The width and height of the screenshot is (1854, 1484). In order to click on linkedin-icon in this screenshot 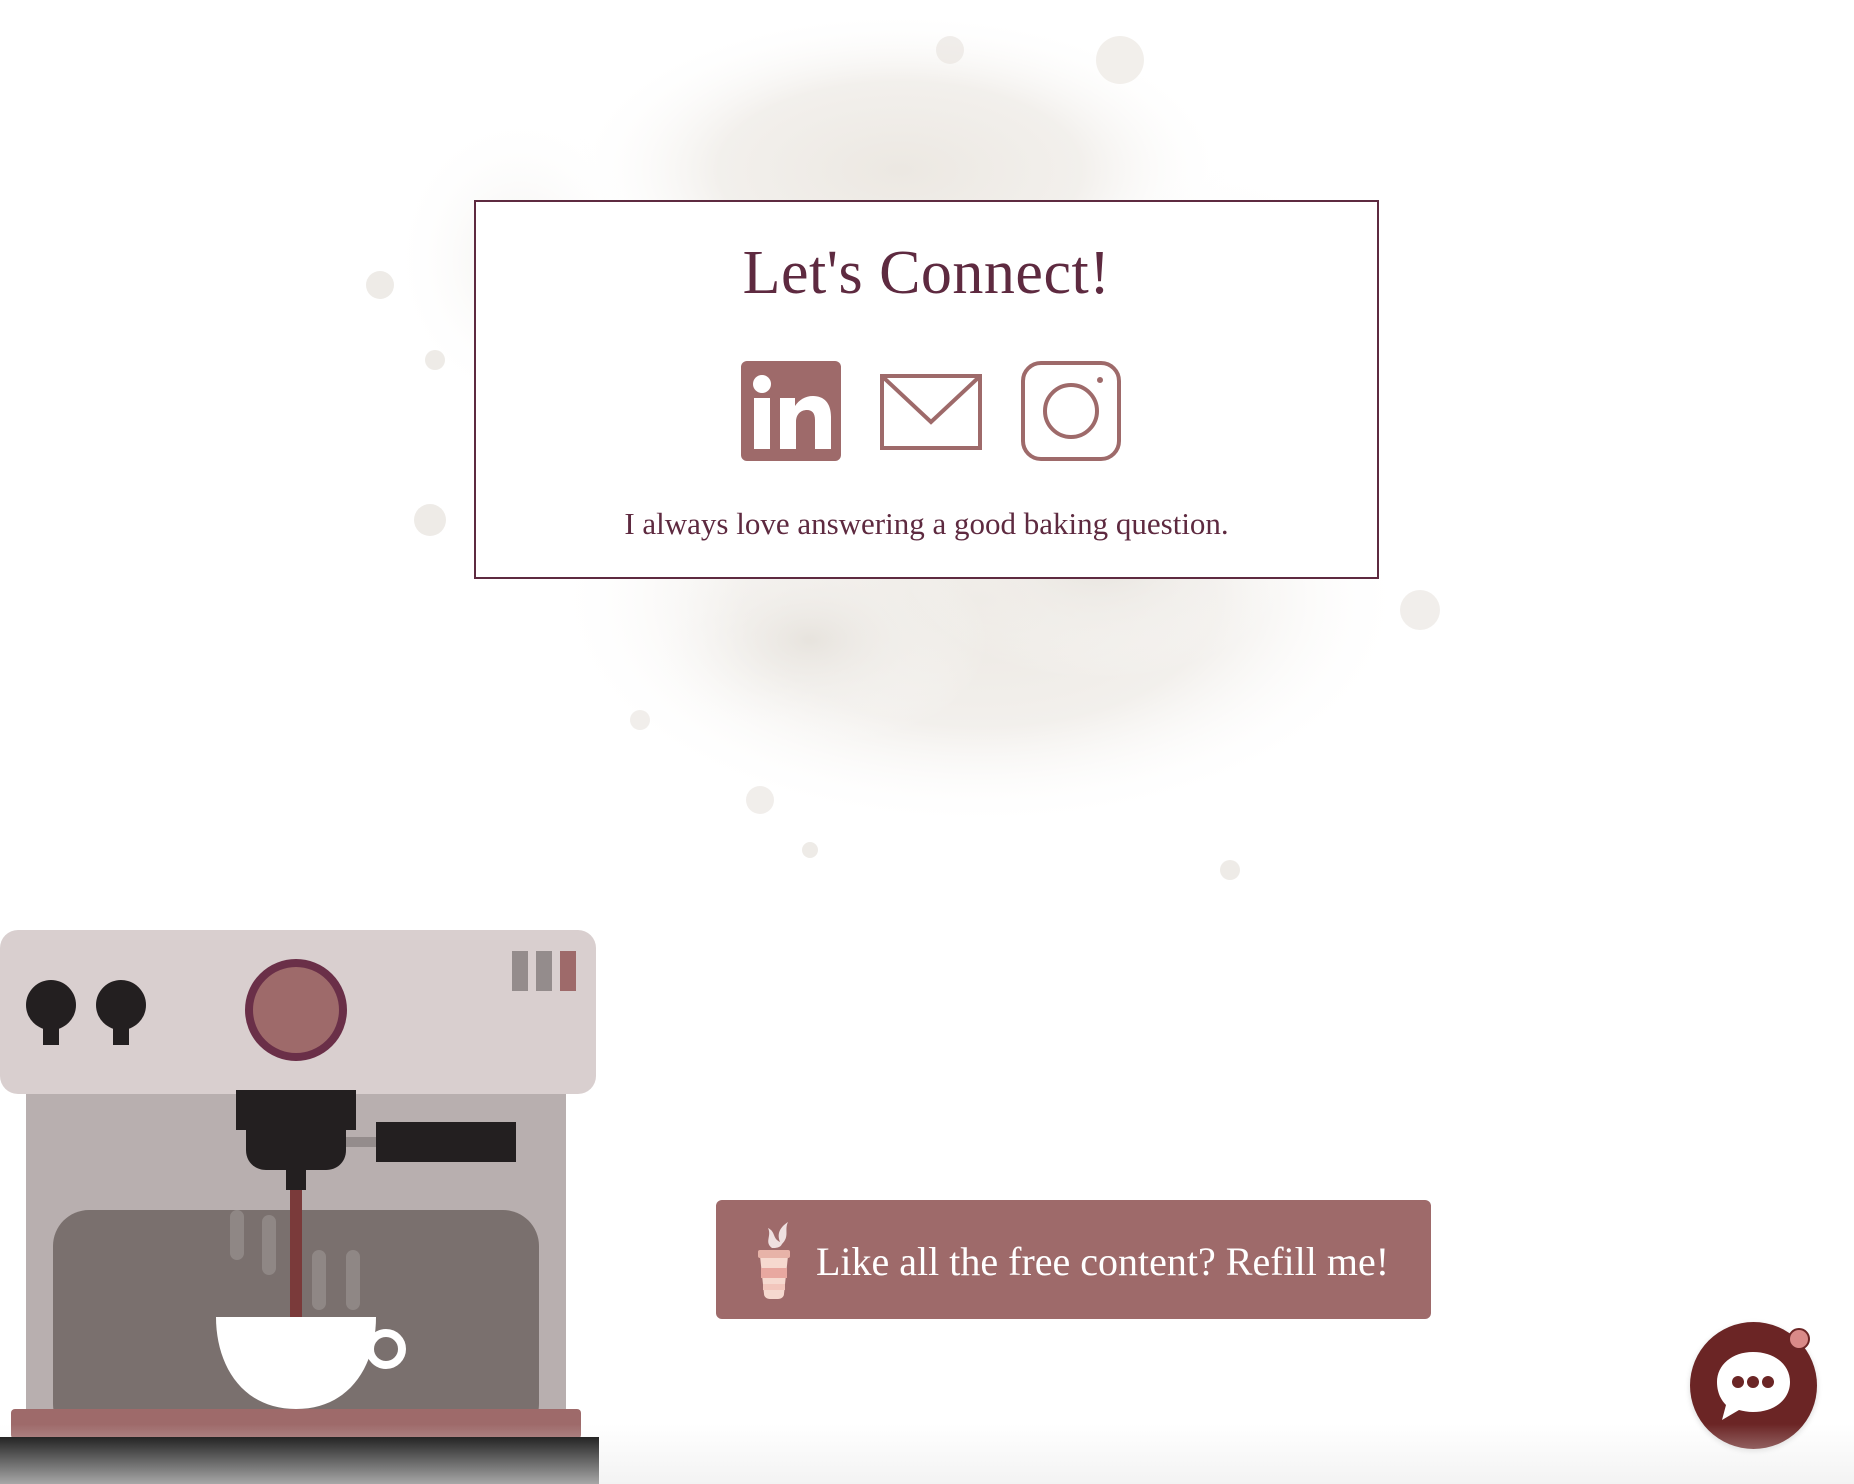, I will do `click(791, 411)`.